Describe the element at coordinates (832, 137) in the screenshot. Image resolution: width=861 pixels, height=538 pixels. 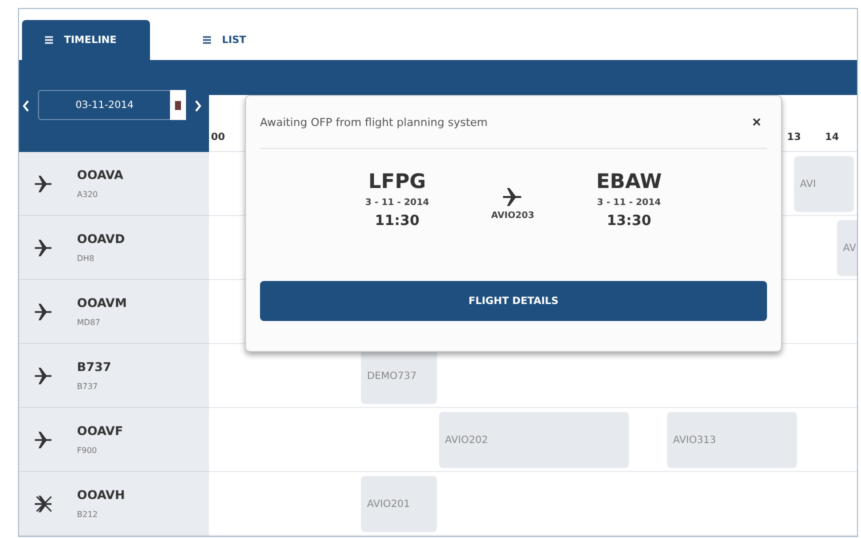
I see `hour-label: 14` at that location.